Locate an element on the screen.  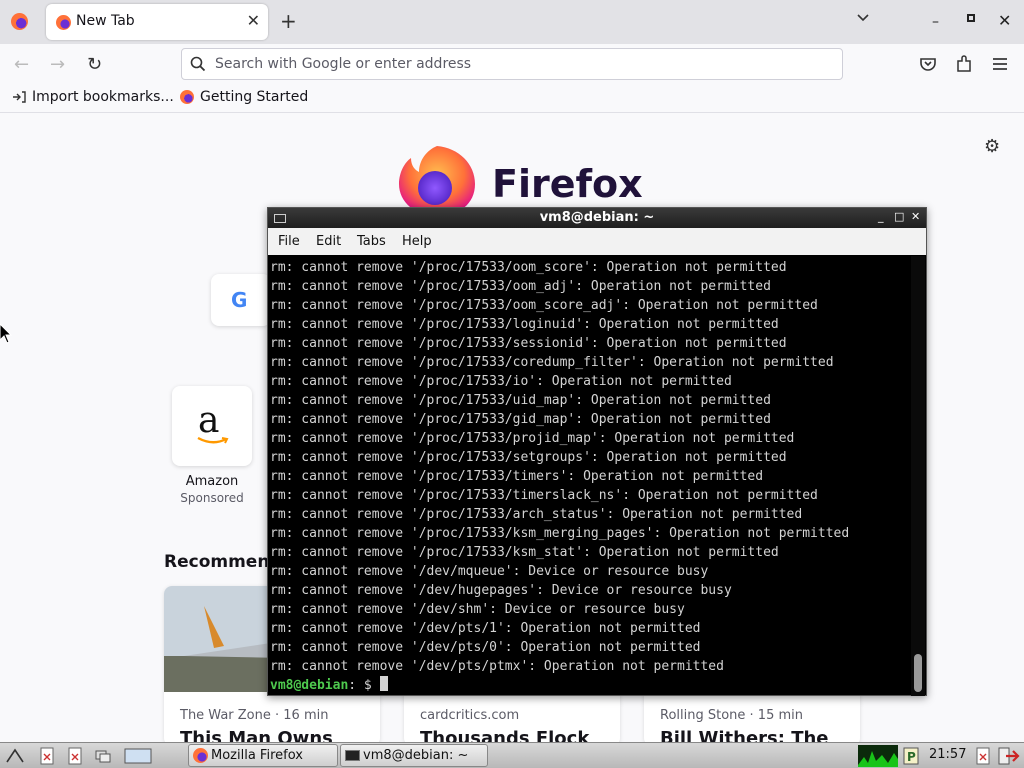
terminal-titlebar: vm8@debian: ~ _ □ ✕ is located at coordinates (597, 218).